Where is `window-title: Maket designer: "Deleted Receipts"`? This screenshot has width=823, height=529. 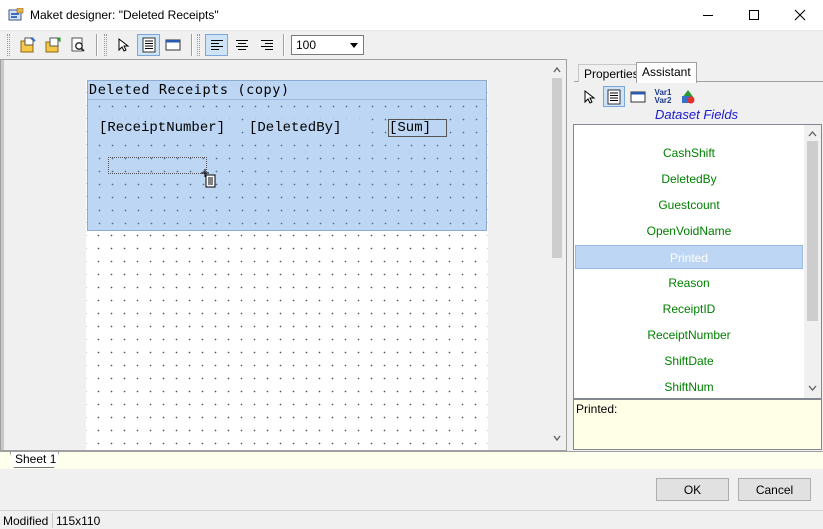
window-title: Maket designer: "Deleted Receipts" is located at coordinates (124, 15).